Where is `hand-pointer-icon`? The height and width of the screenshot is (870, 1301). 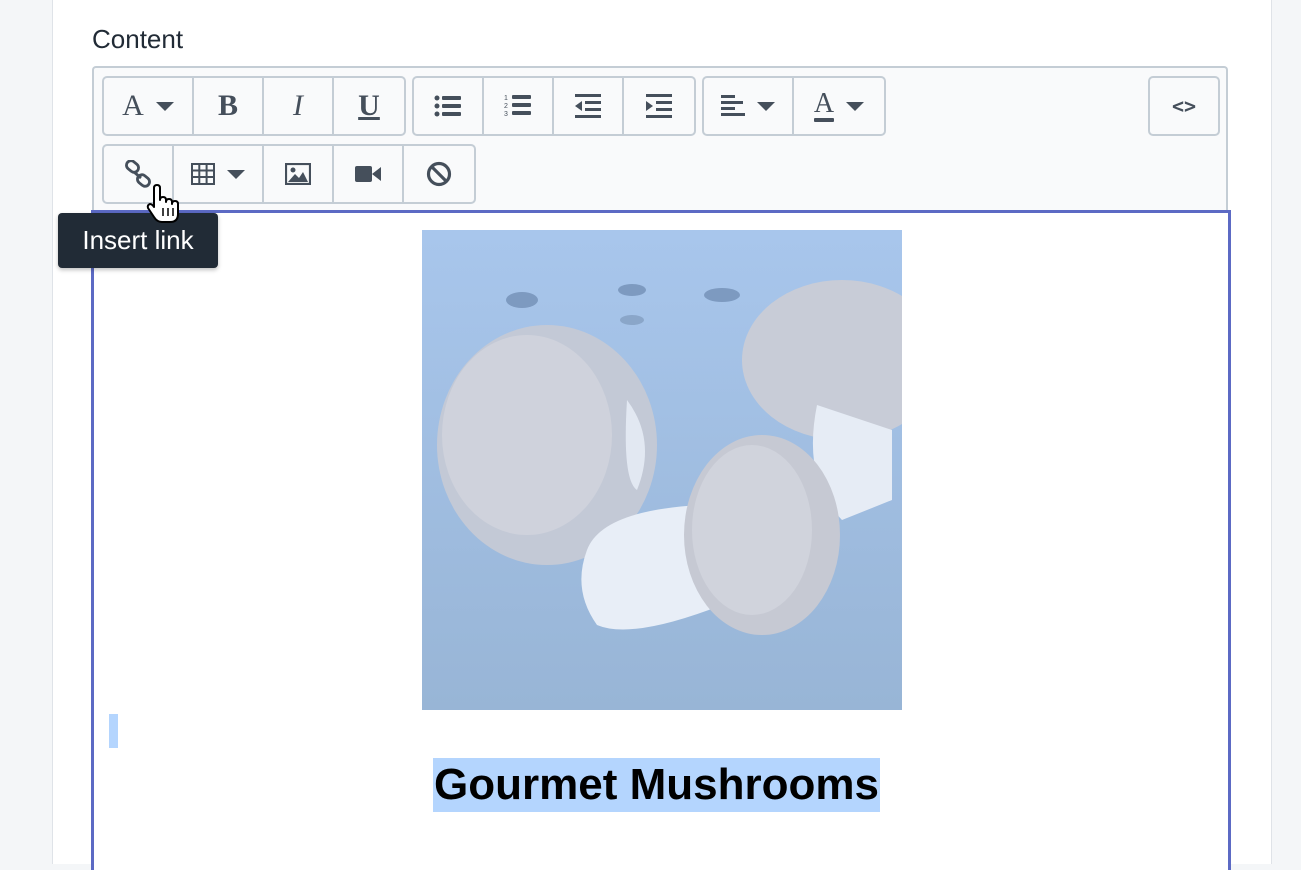 hand-pointer-icon is located at coordinates (162, 203).